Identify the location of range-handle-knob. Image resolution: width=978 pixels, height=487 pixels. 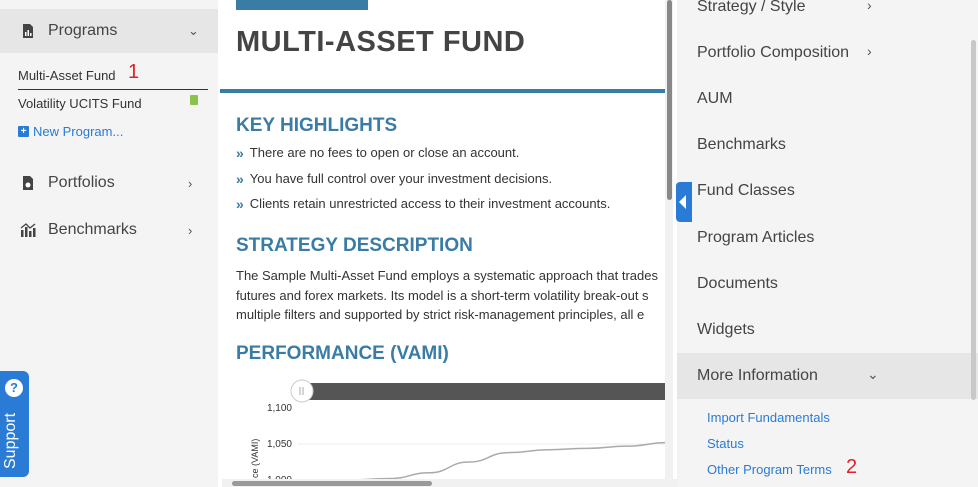
(302, 391).